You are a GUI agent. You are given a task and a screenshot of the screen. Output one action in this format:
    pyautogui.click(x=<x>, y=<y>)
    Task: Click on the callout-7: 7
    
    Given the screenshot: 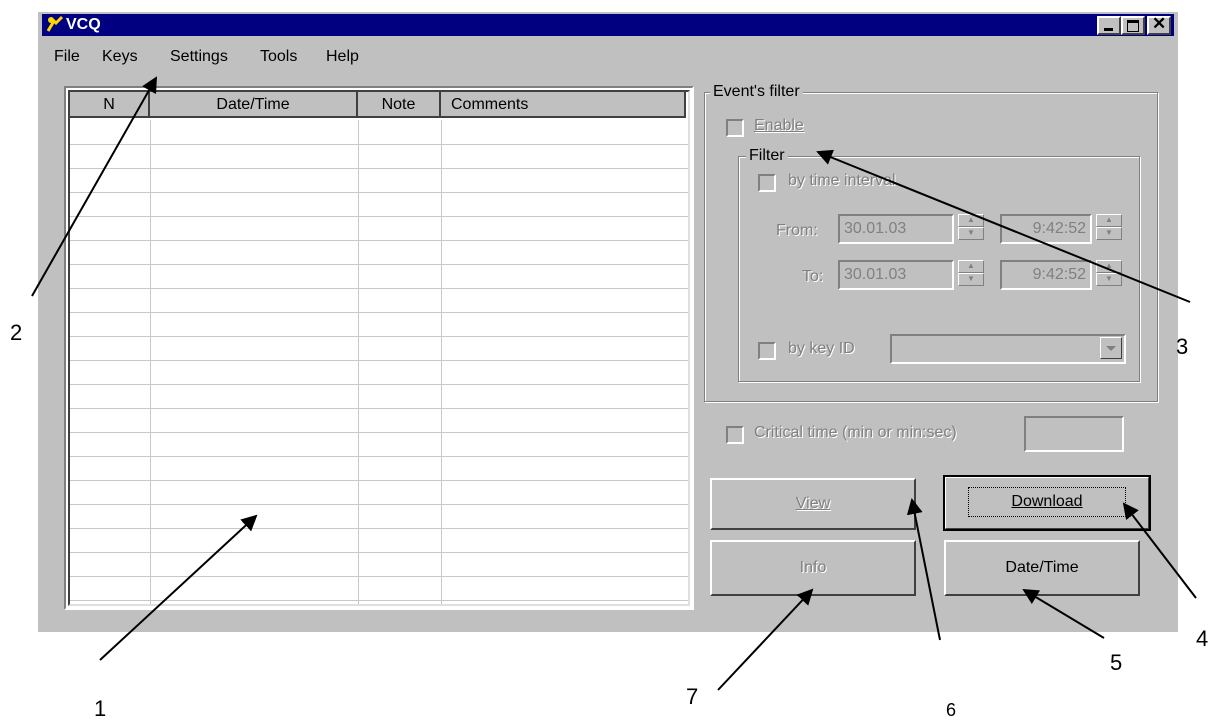 What is the action you would take?
    pyautogui.click(x=692, y=696)
    